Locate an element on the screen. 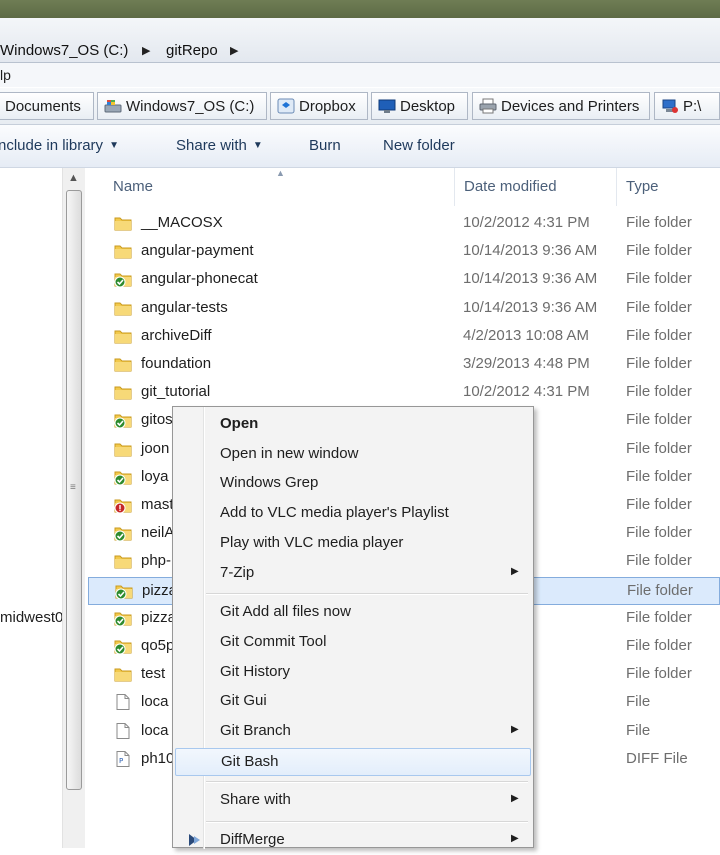 The image size is (720, 855). favorite-devices-and-printers: Devices and Printers is located at coordinates (561, 106).